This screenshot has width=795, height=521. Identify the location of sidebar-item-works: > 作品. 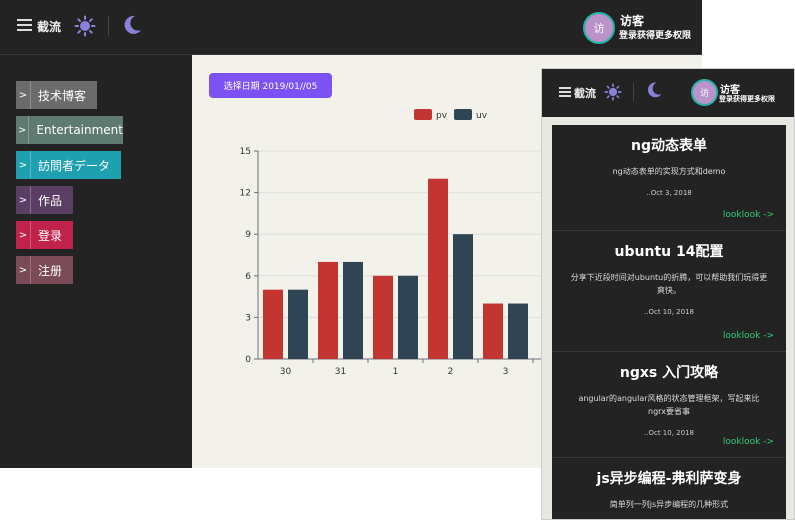
(44, 200).